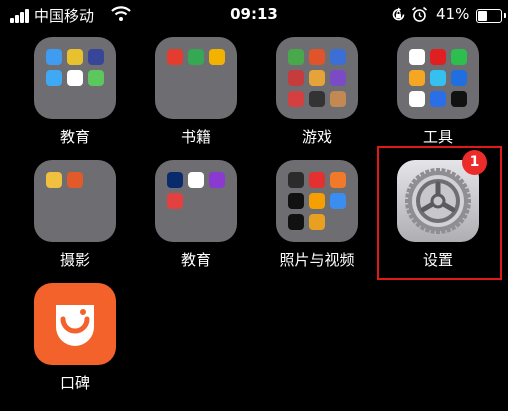  What do you see at coordinates (398, 14) in the screenshot?
I see `rotation-lock-icon` at bounding box center [398, 14].